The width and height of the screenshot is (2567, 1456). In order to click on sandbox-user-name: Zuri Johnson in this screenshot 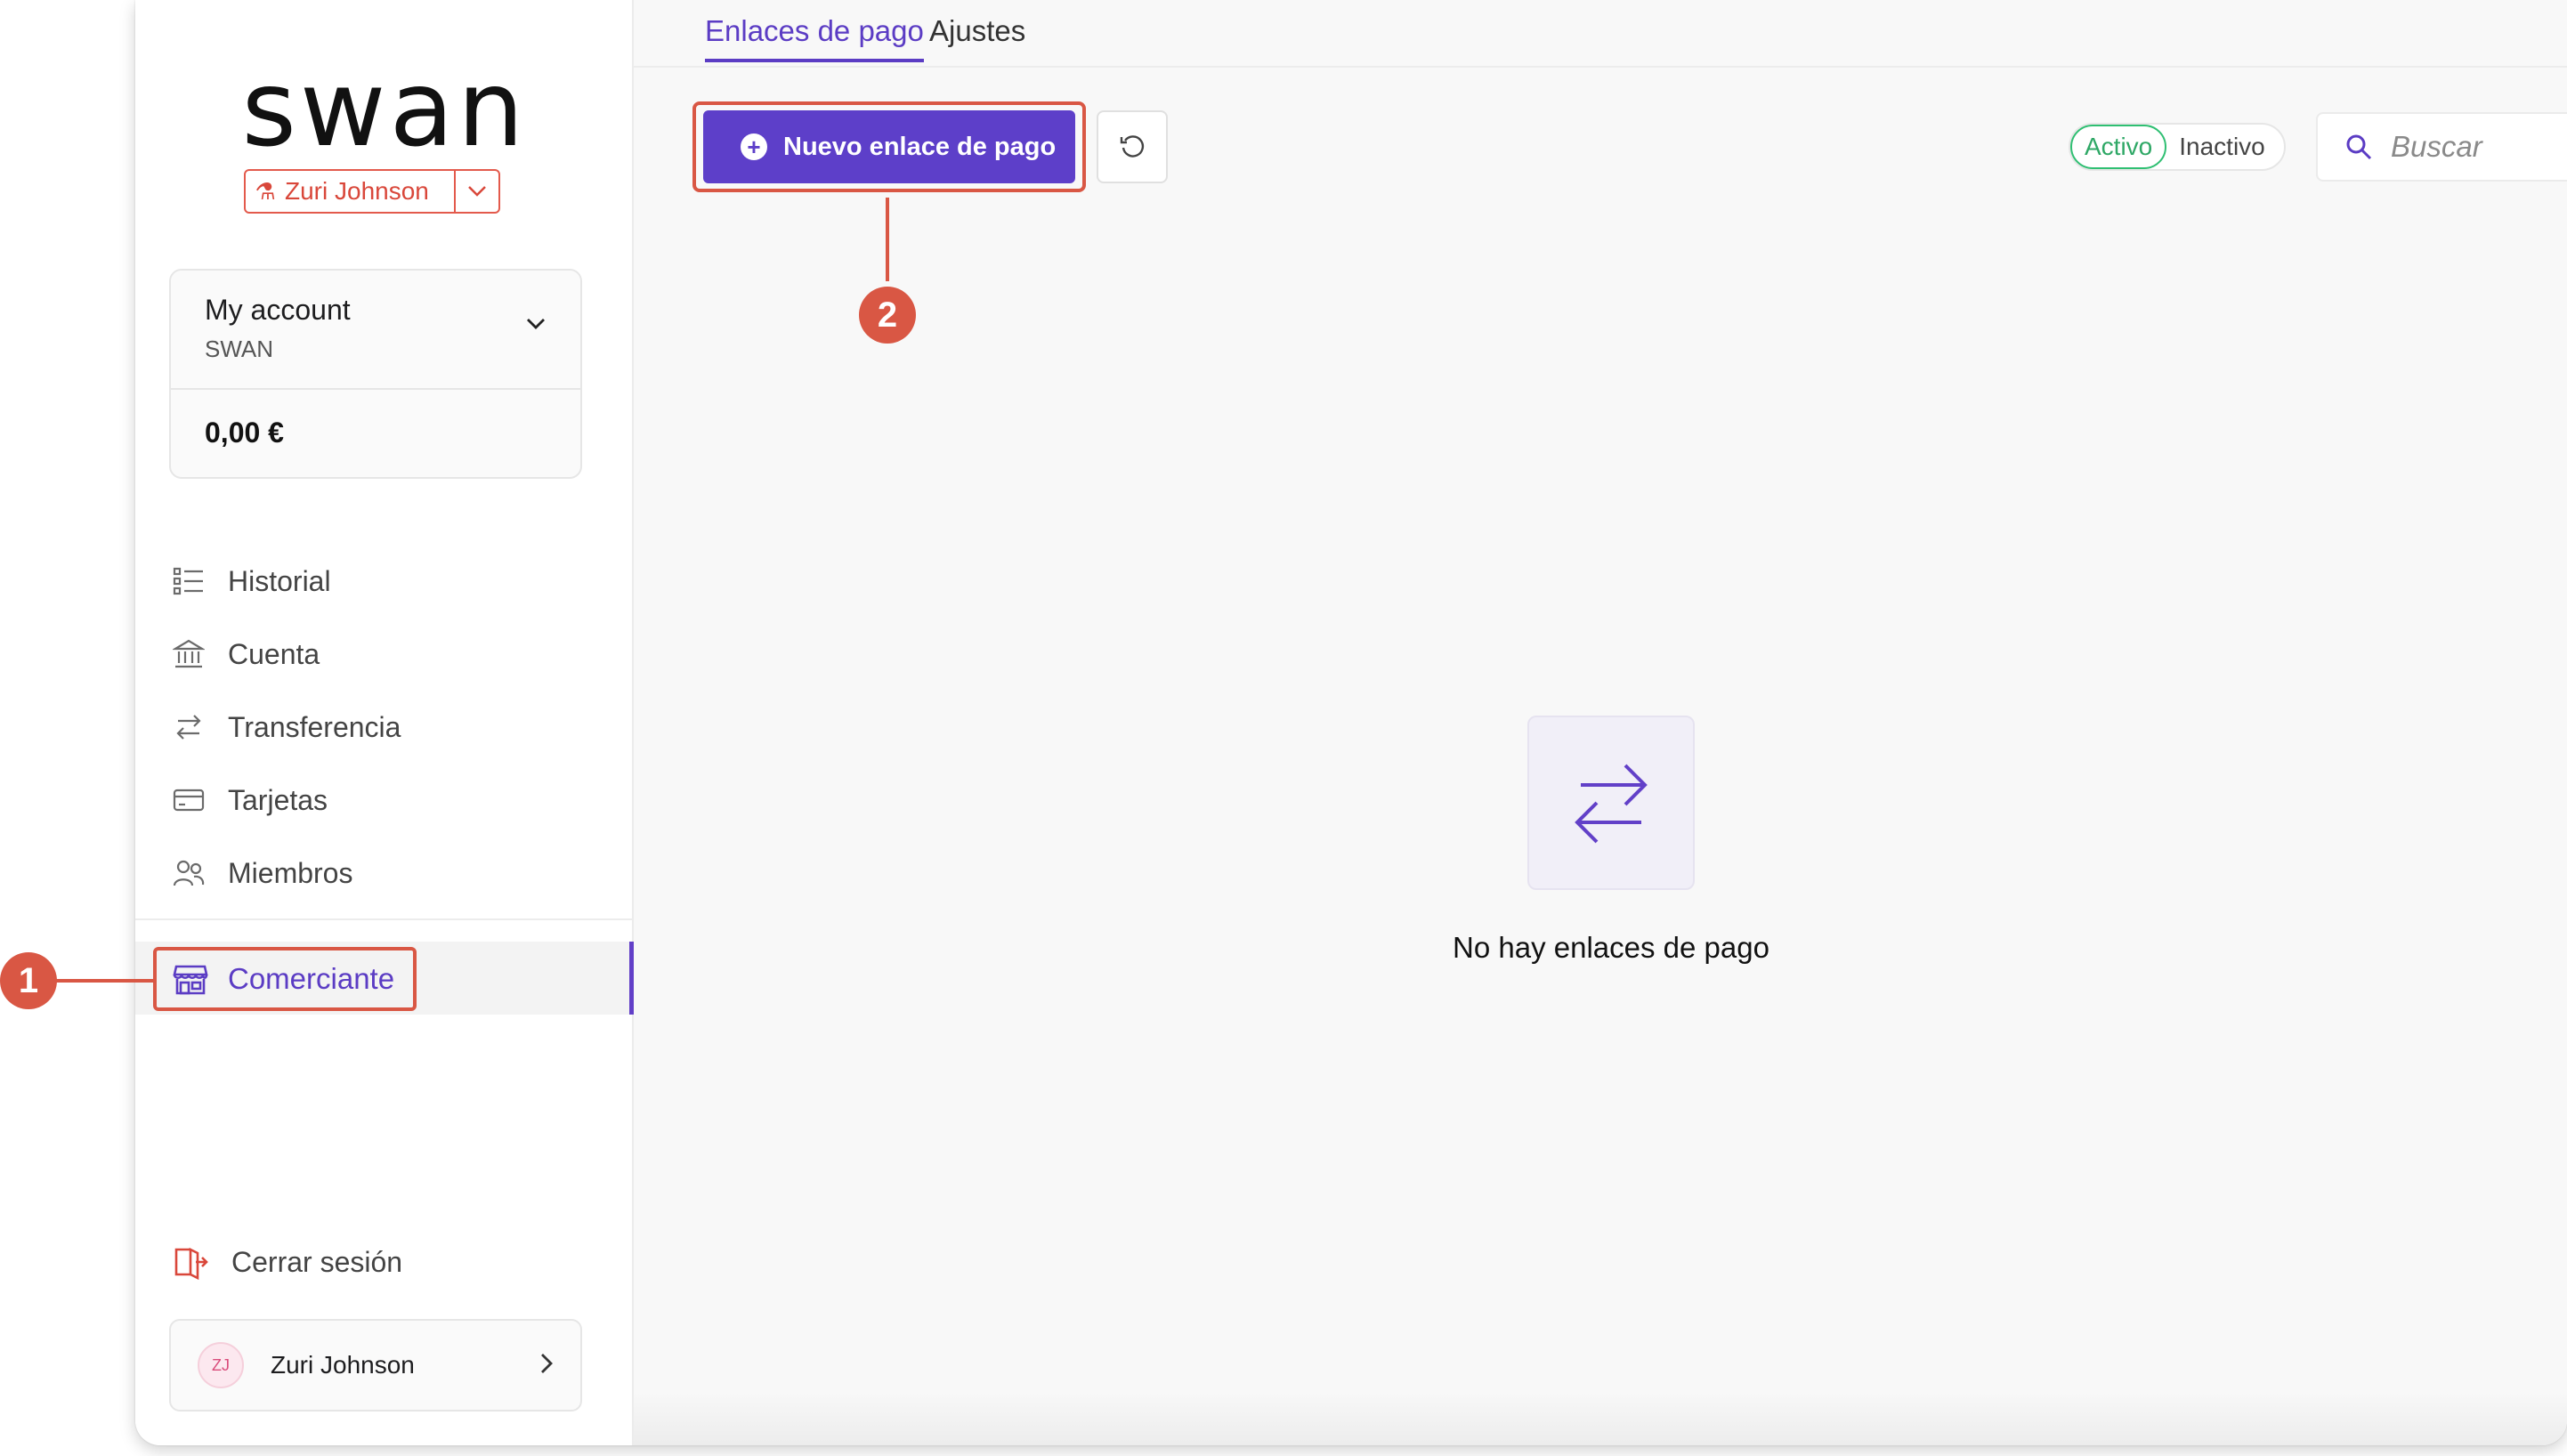, I will do `click(357, 191)`.